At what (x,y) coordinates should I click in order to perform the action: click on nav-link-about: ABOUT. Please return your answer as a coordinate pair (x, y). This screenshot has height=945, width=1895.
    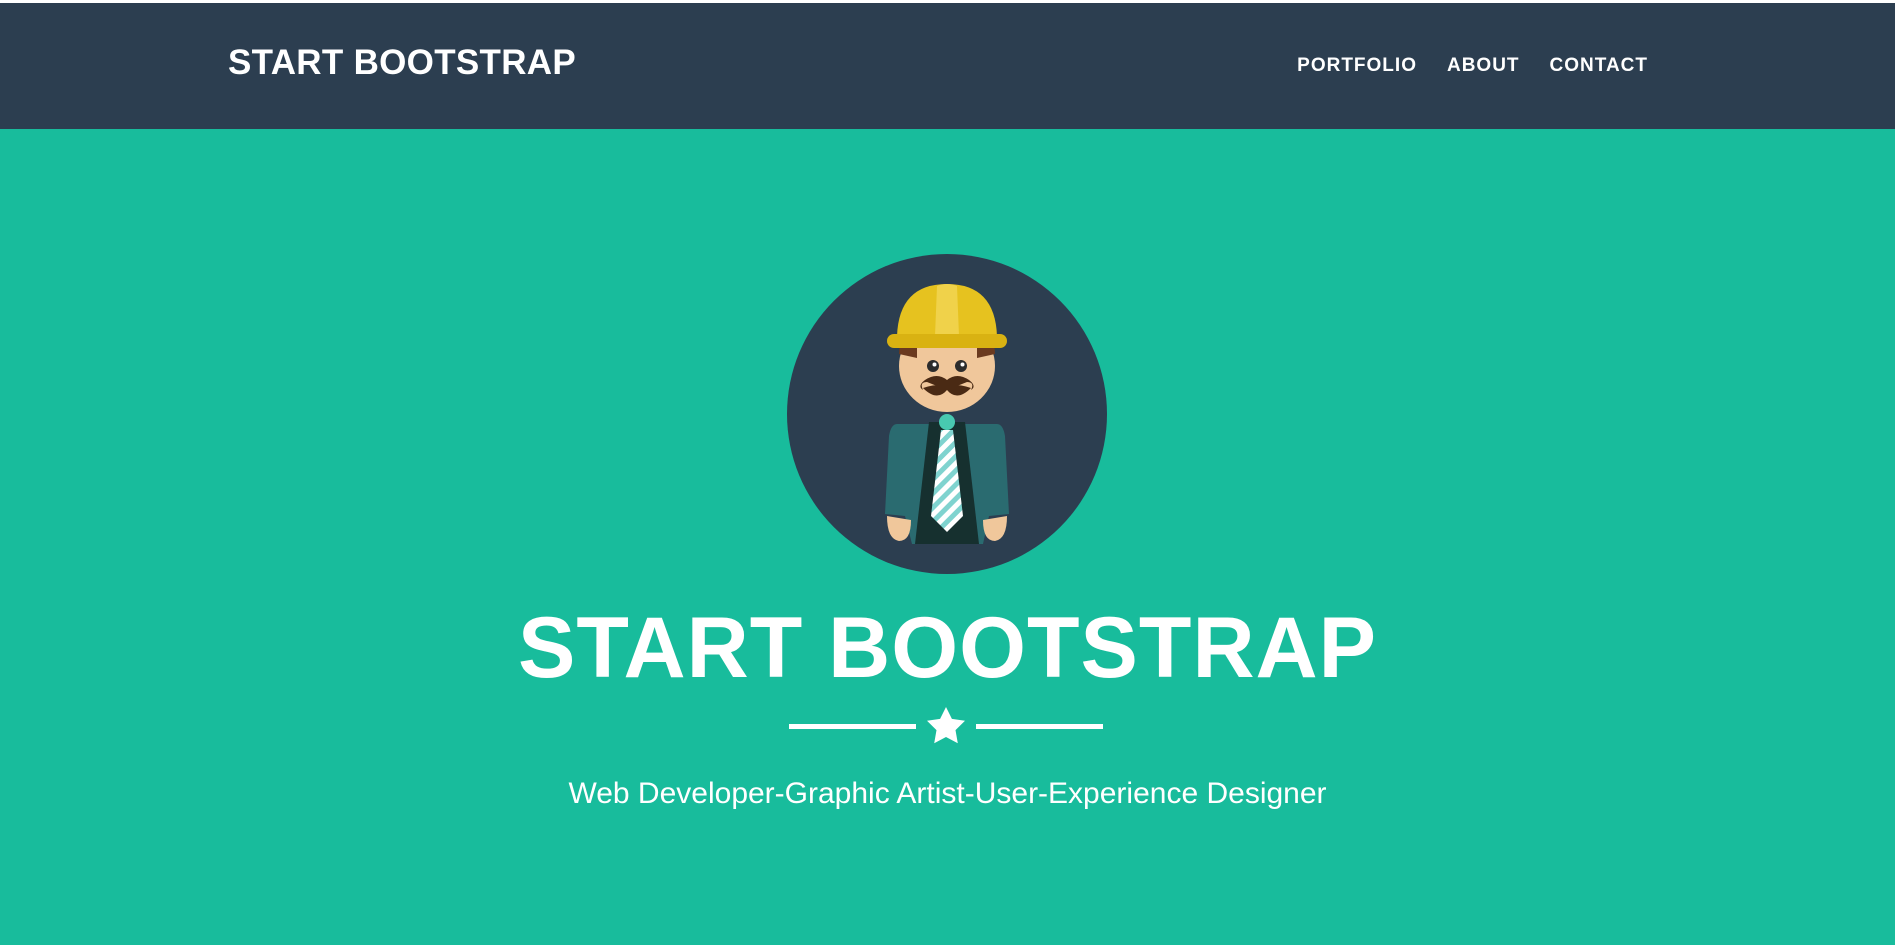
    Looking at the image, I should click on (1483, 66).